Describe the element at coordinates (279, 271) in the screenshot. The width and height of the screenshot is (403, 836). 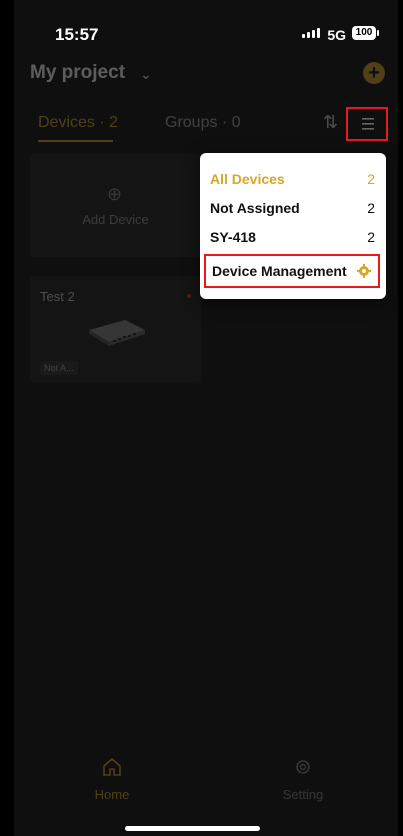
I see `device-management-label: Device Management` at that location.